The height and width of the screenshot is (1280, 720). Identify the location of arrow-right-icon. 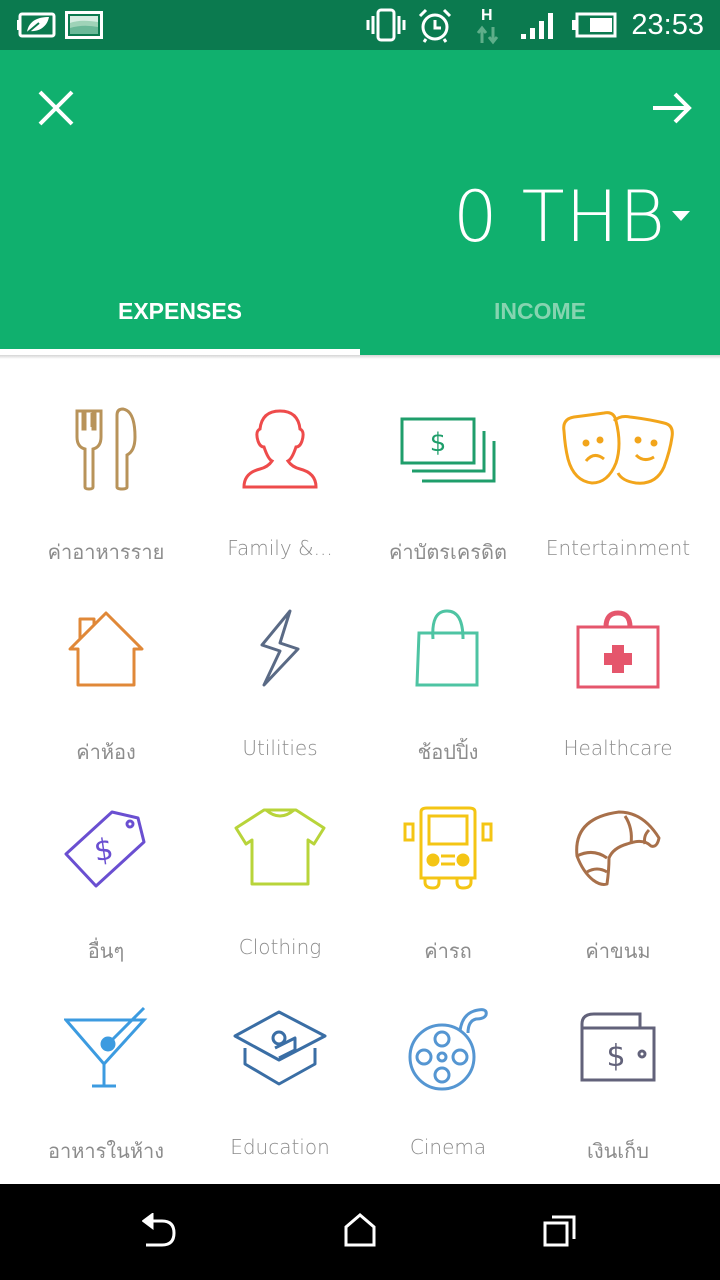
(672, 110).